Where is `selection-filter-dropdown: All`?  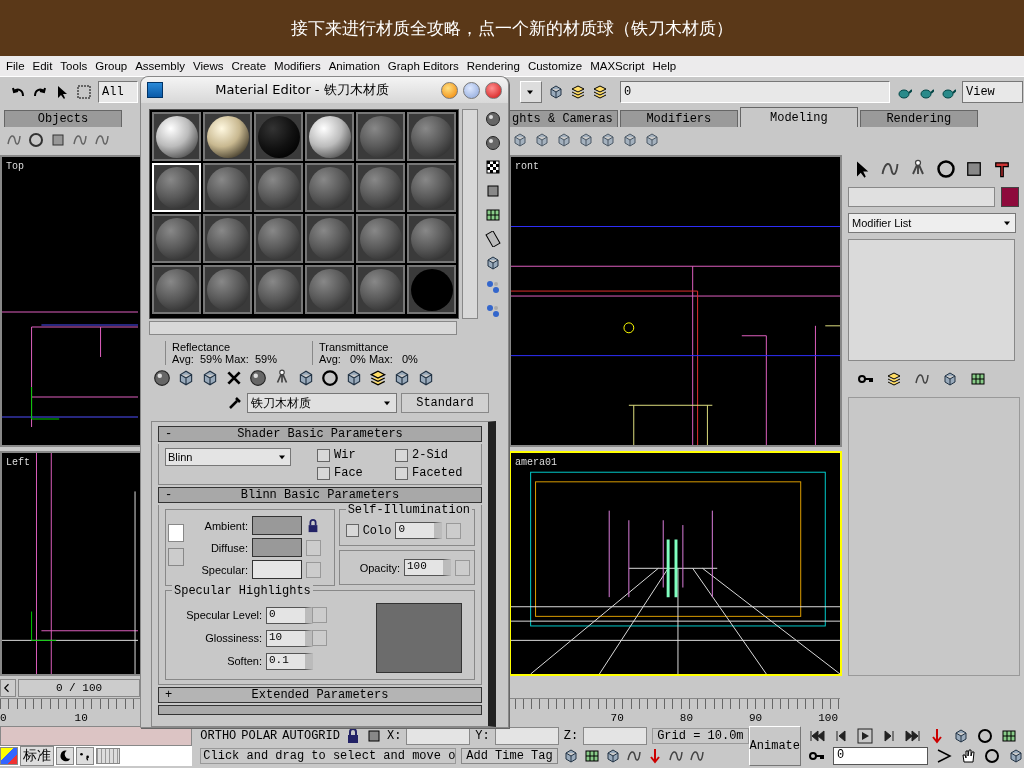
selection-filter-dropdown: All is located at coordinates (118, 92).